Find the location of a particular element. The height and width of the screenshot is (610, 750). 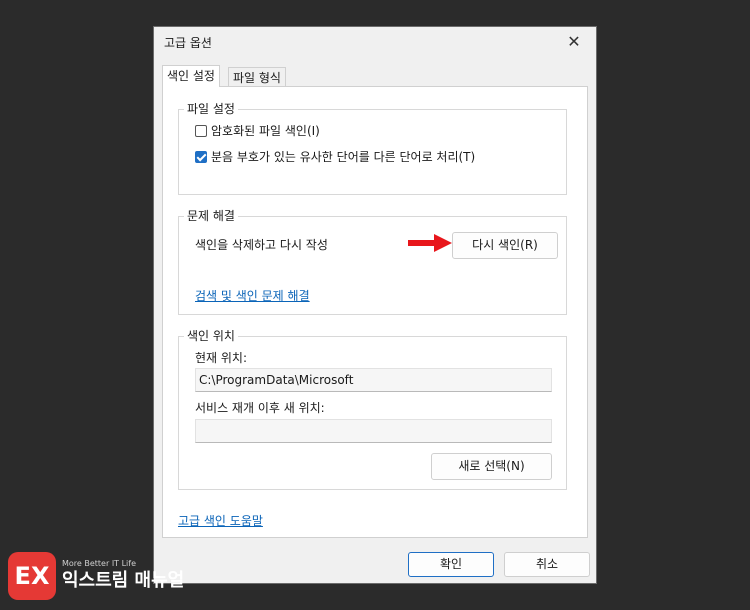

current-location-label: 현재 위치: is located at coordinates (221, 358).